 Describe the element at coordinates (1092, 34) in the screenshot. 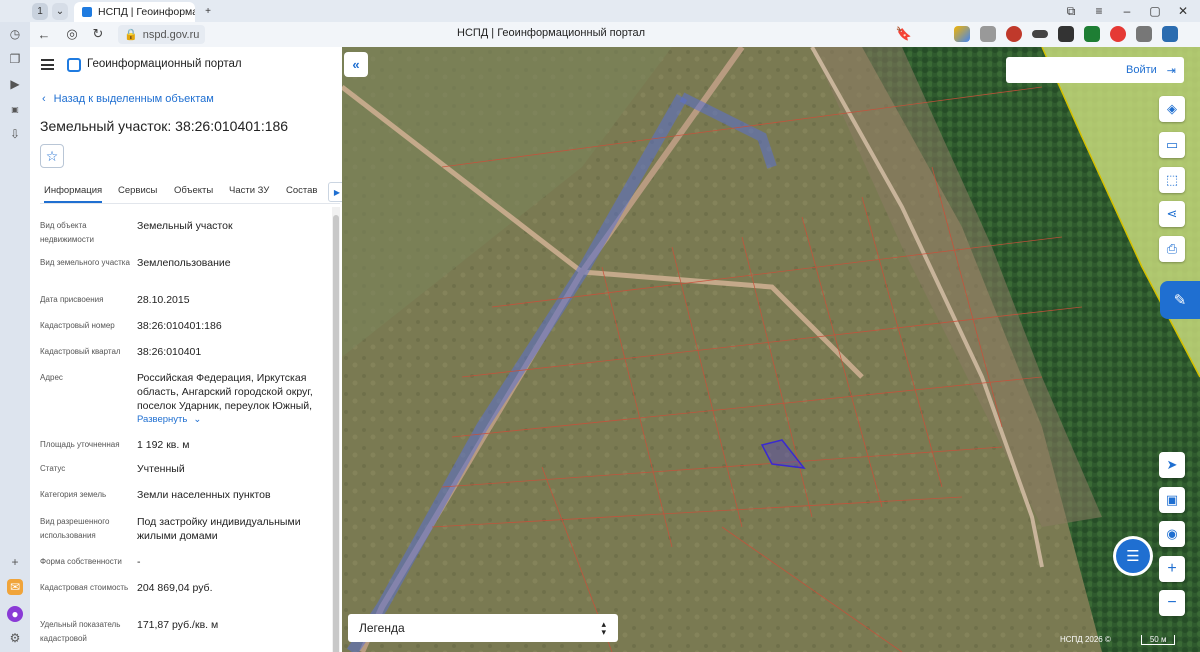

I see `excel-icon` at that location.